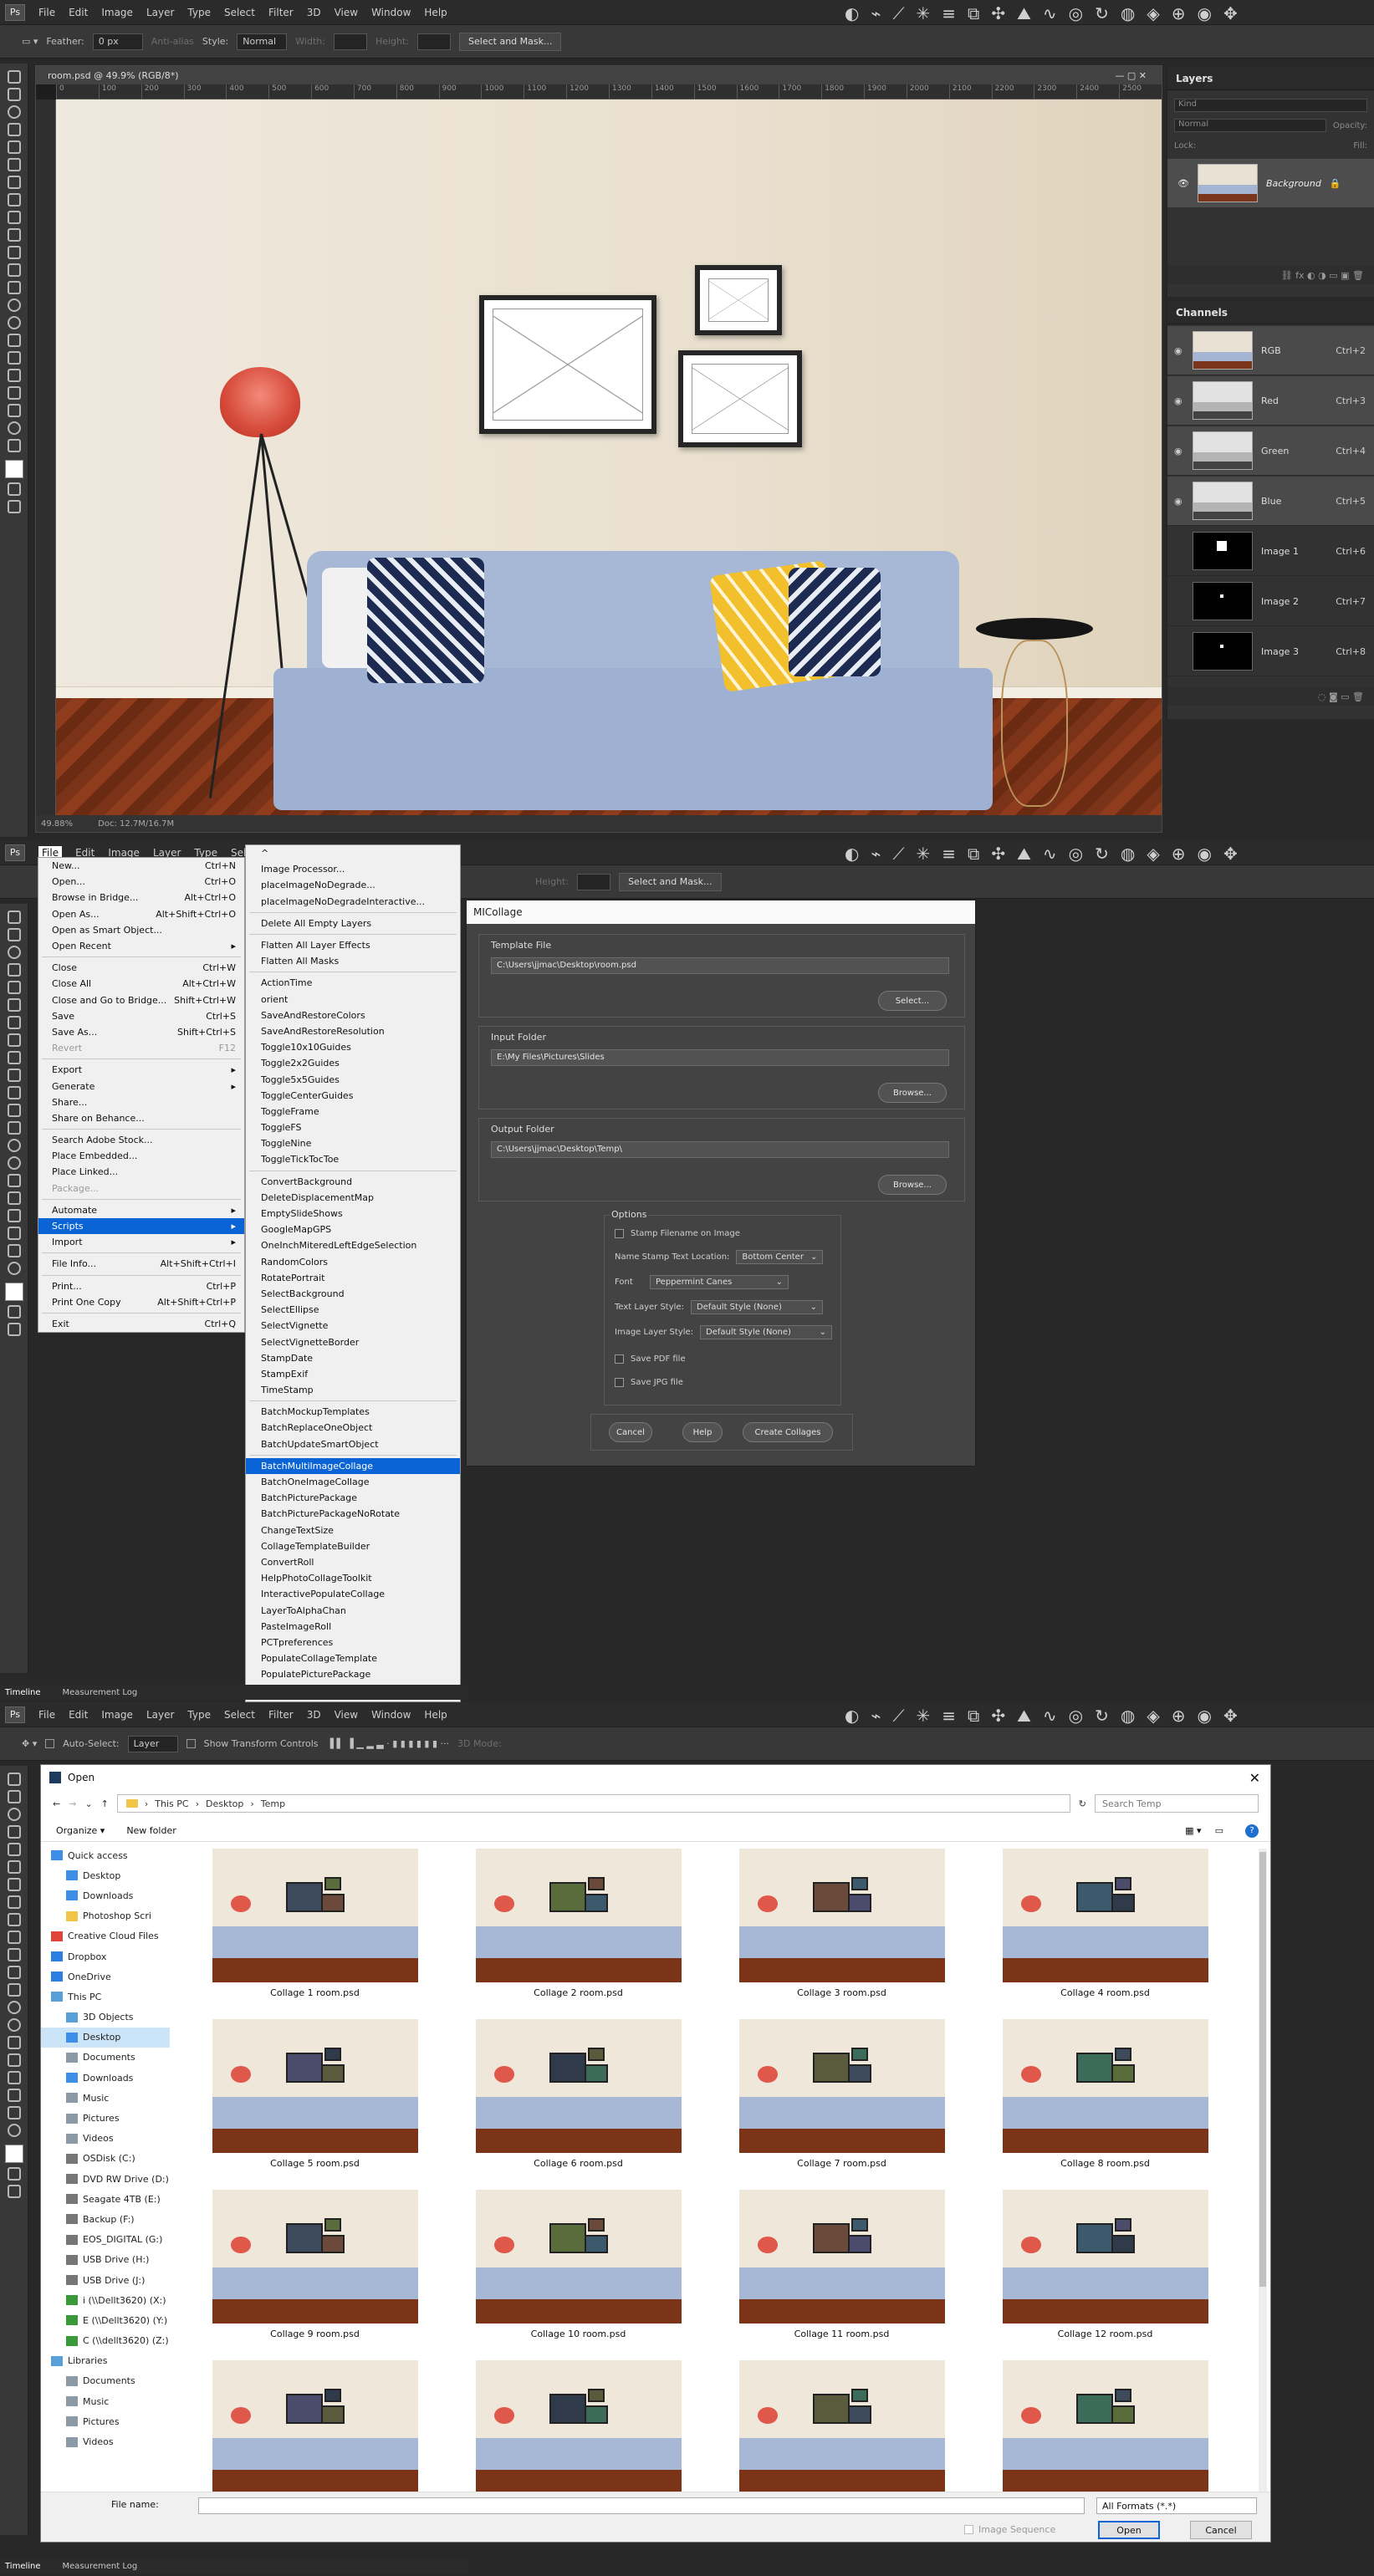  What do you see at coordinates (353, 1310) in the screenshot?
I see `scripts-menu-item: SelectEllipse` at bounding box center [353, 1310].